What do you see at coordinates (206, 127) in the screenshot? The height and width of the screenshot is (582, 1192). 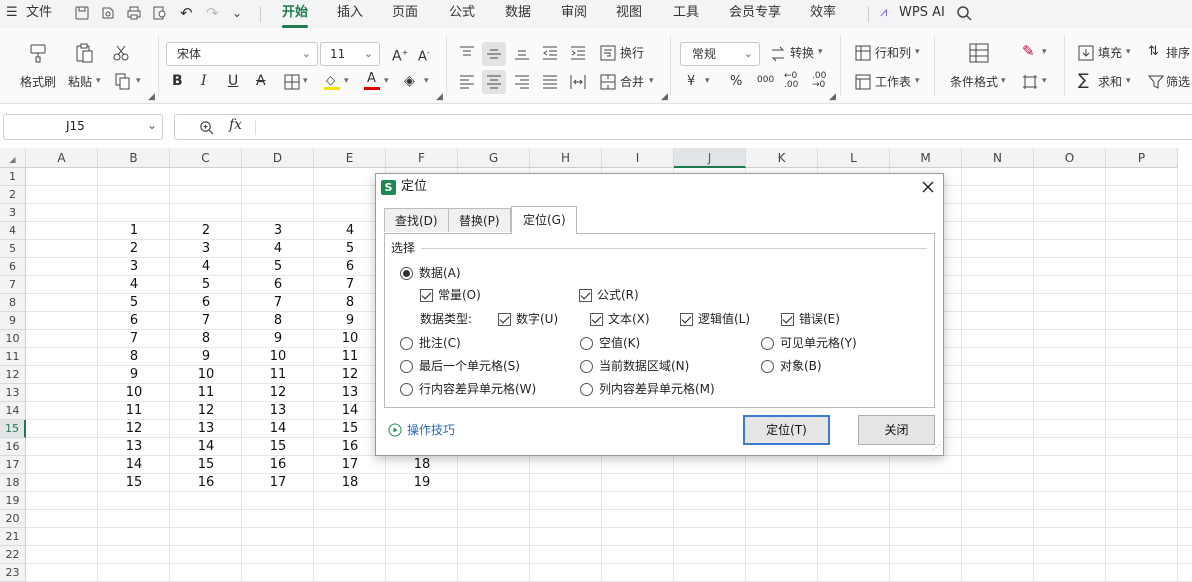 I see `zoom-icon` at bounding box center [206, 127].